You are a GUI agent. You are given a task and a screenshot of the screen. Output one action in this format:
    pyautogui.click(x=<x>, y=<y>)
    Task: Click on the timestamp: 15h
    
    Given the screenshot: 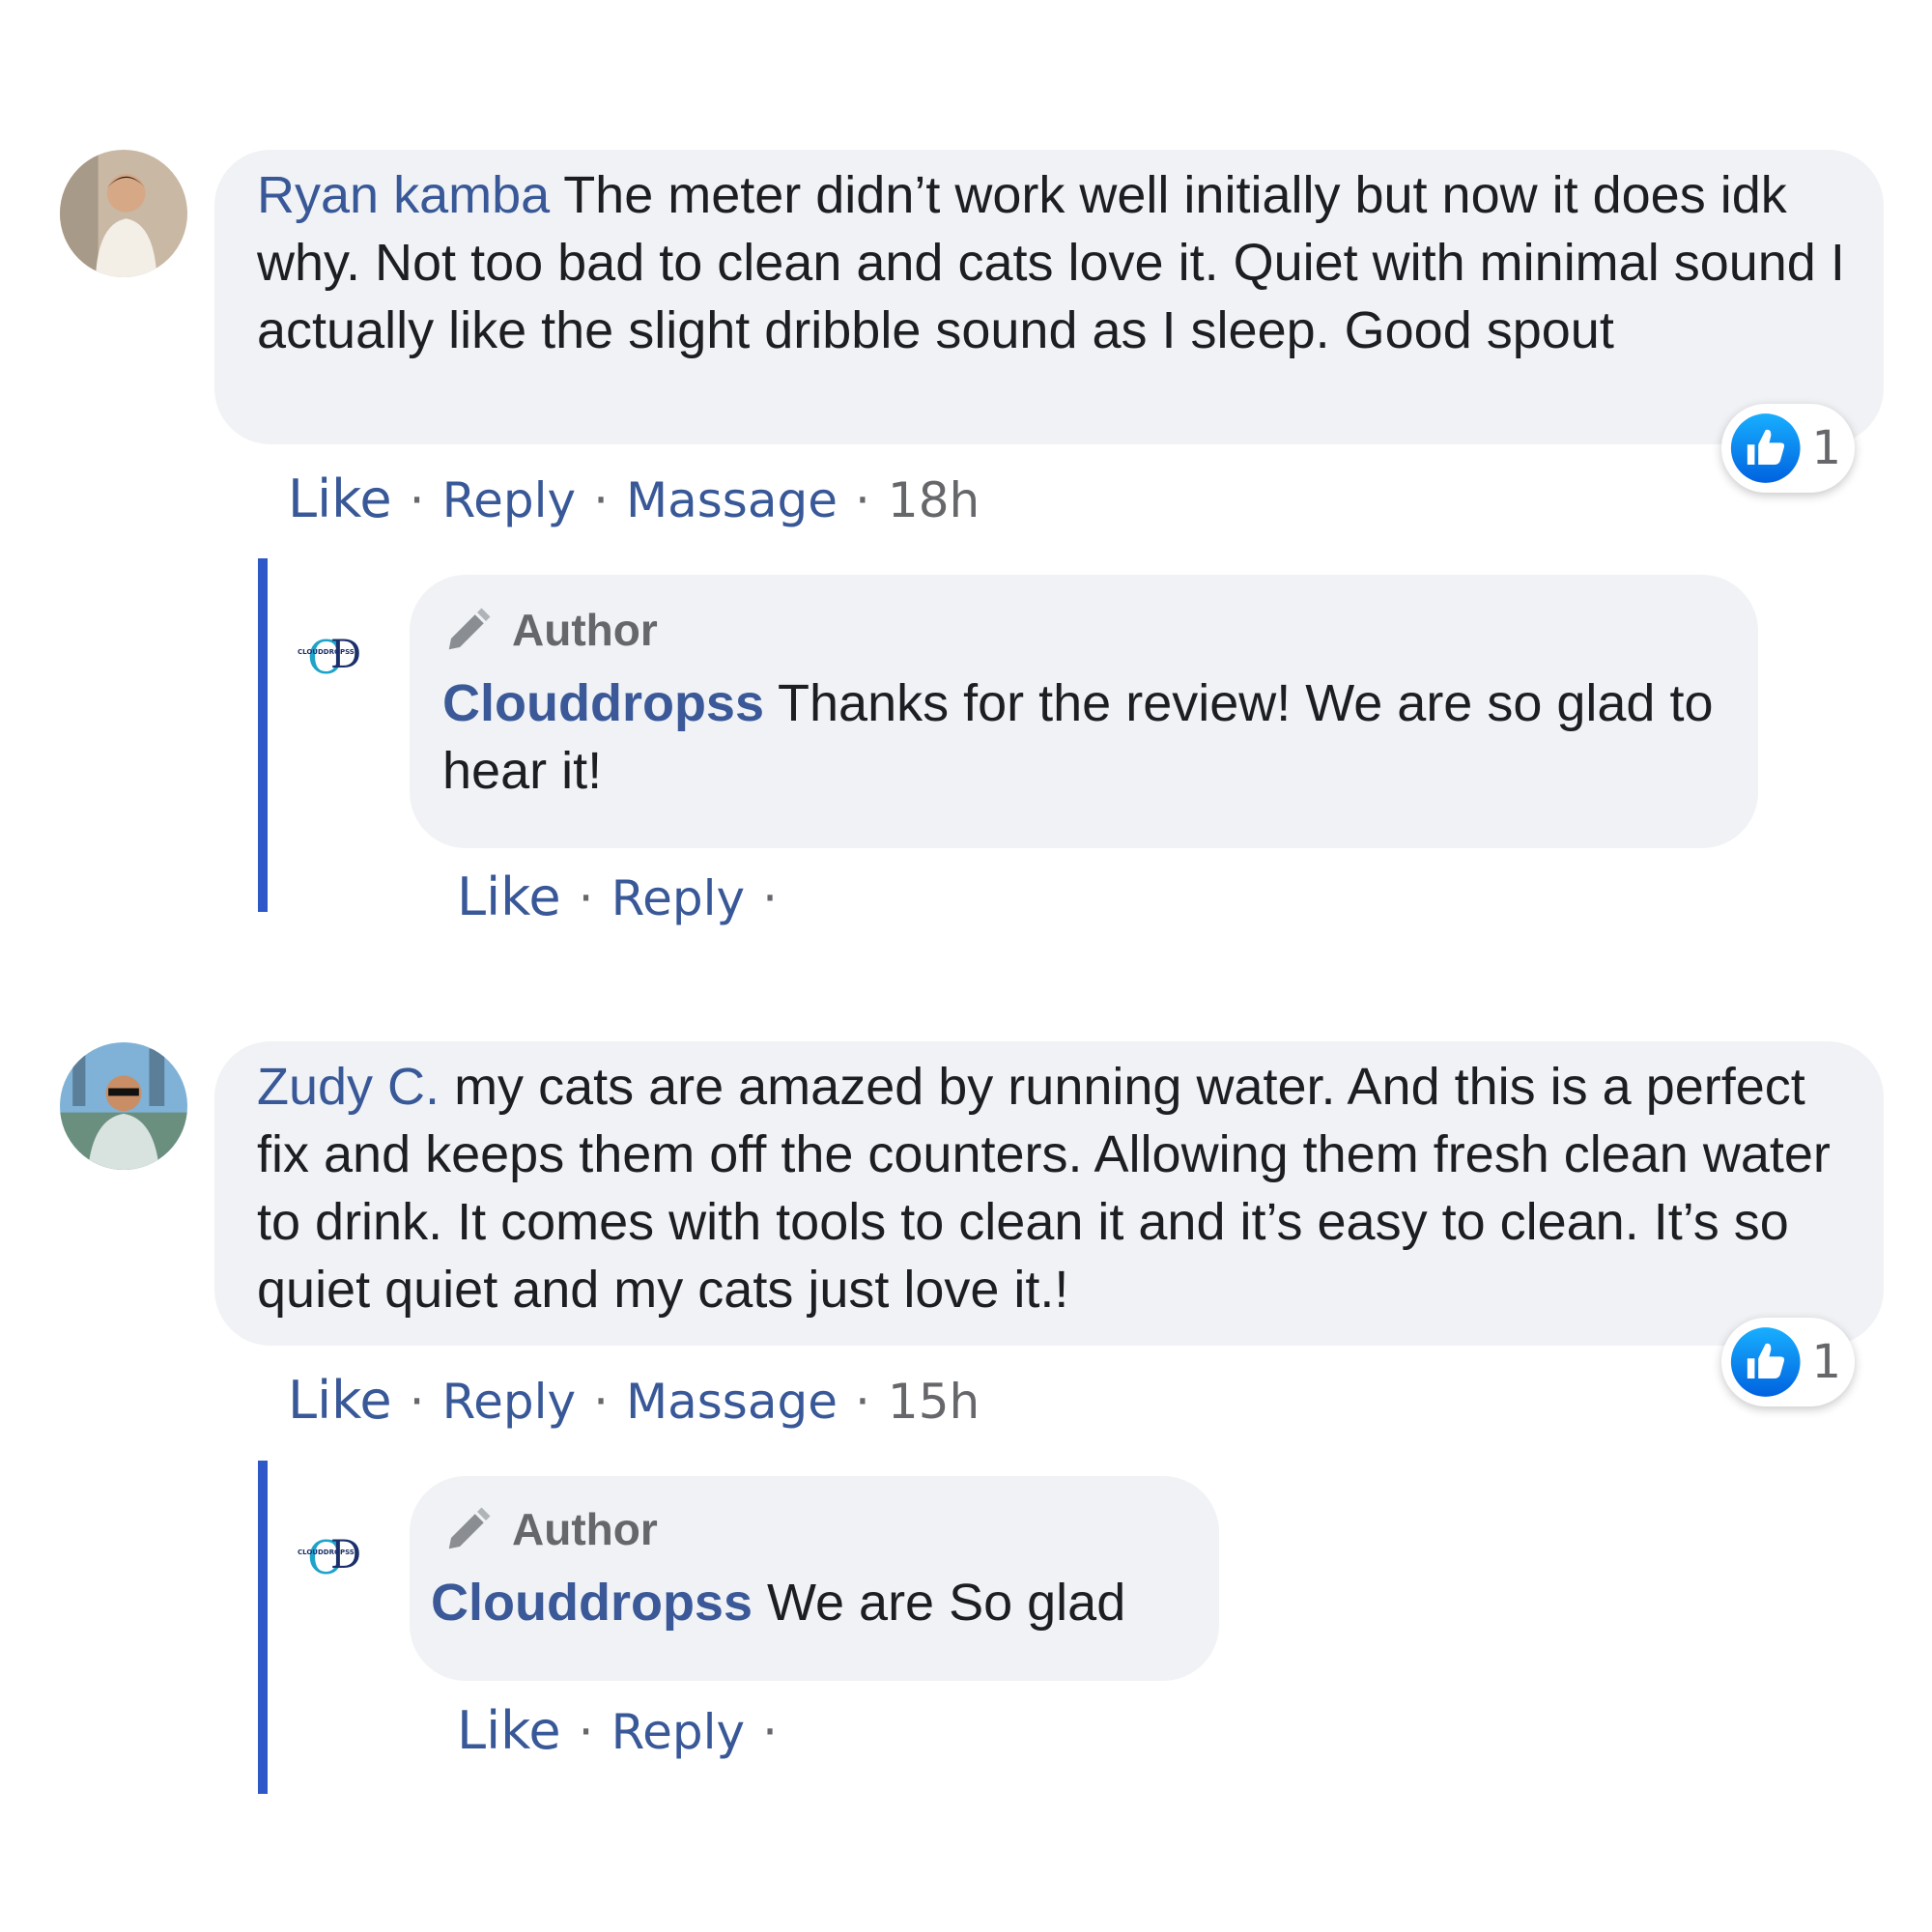 What is the action you would take?
    pyautogui.click(x=934, y=1402)
    